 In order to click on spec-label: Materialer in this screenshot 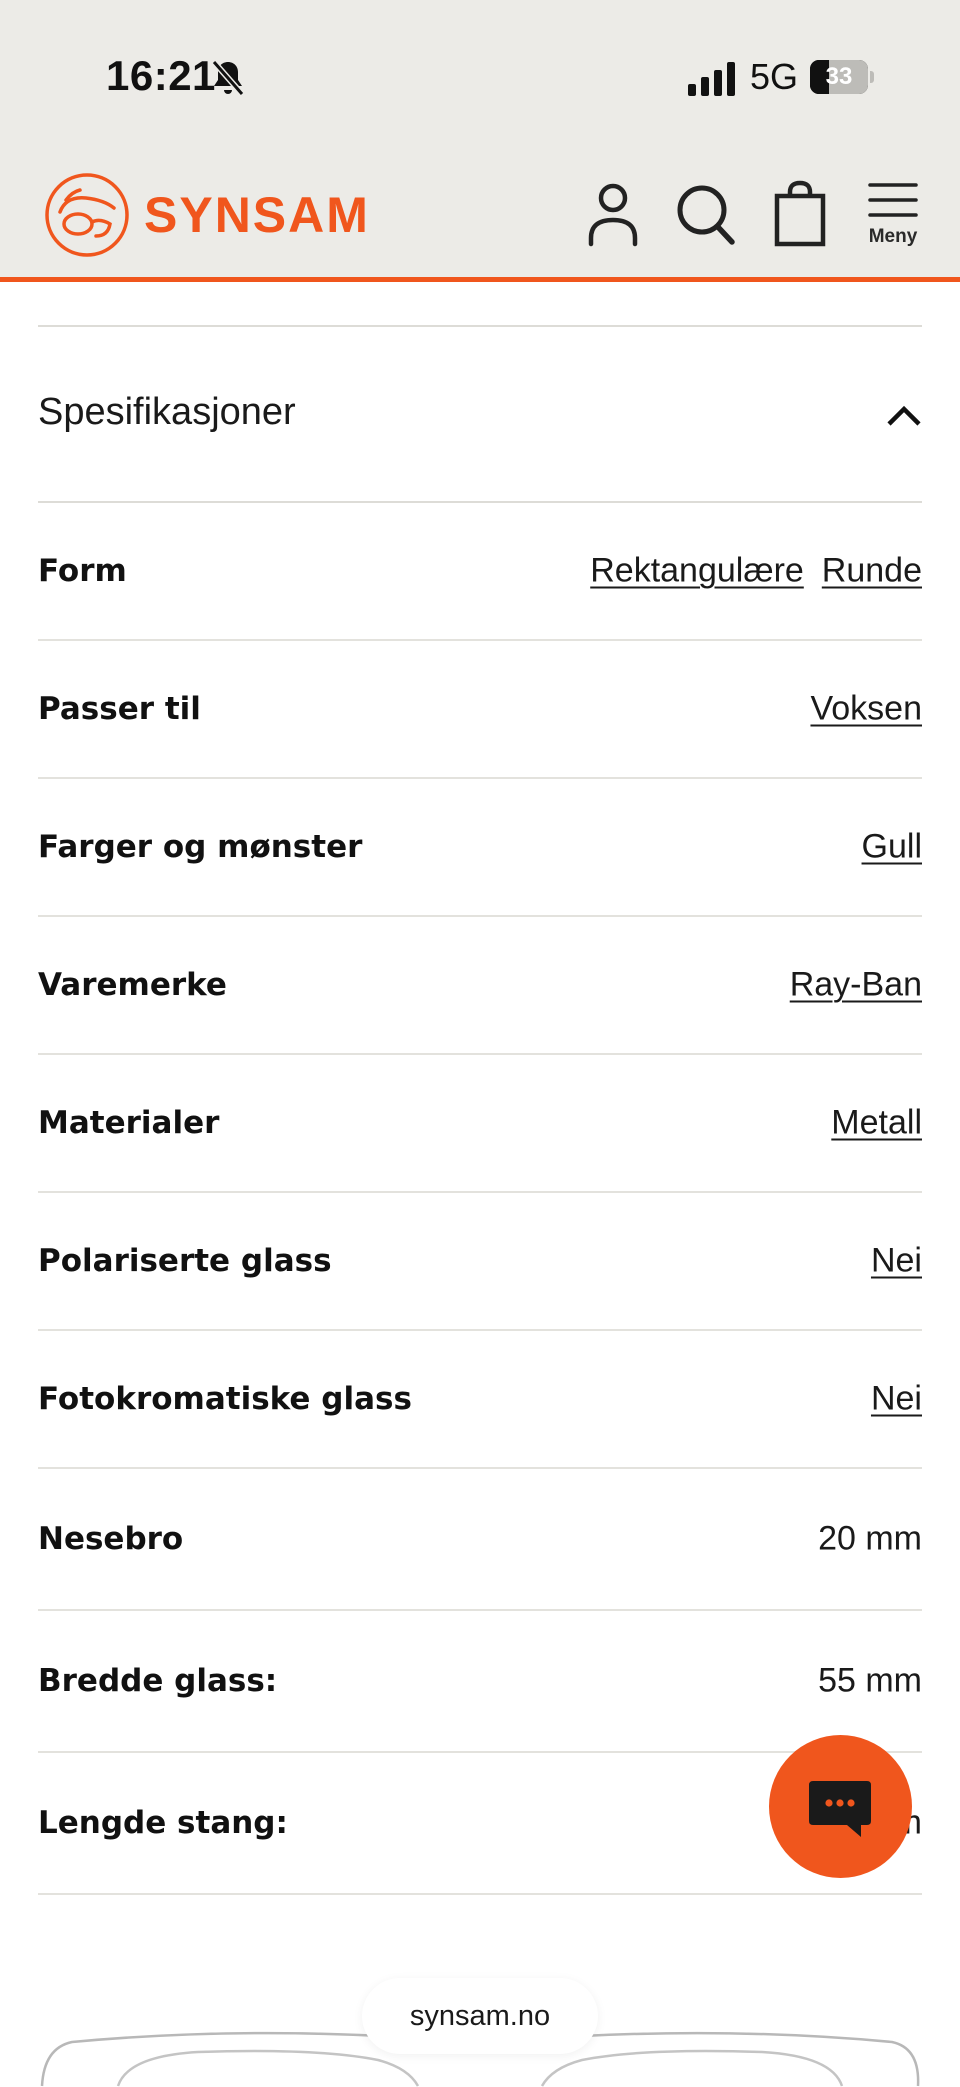, I will do `click(129, 1123)`.